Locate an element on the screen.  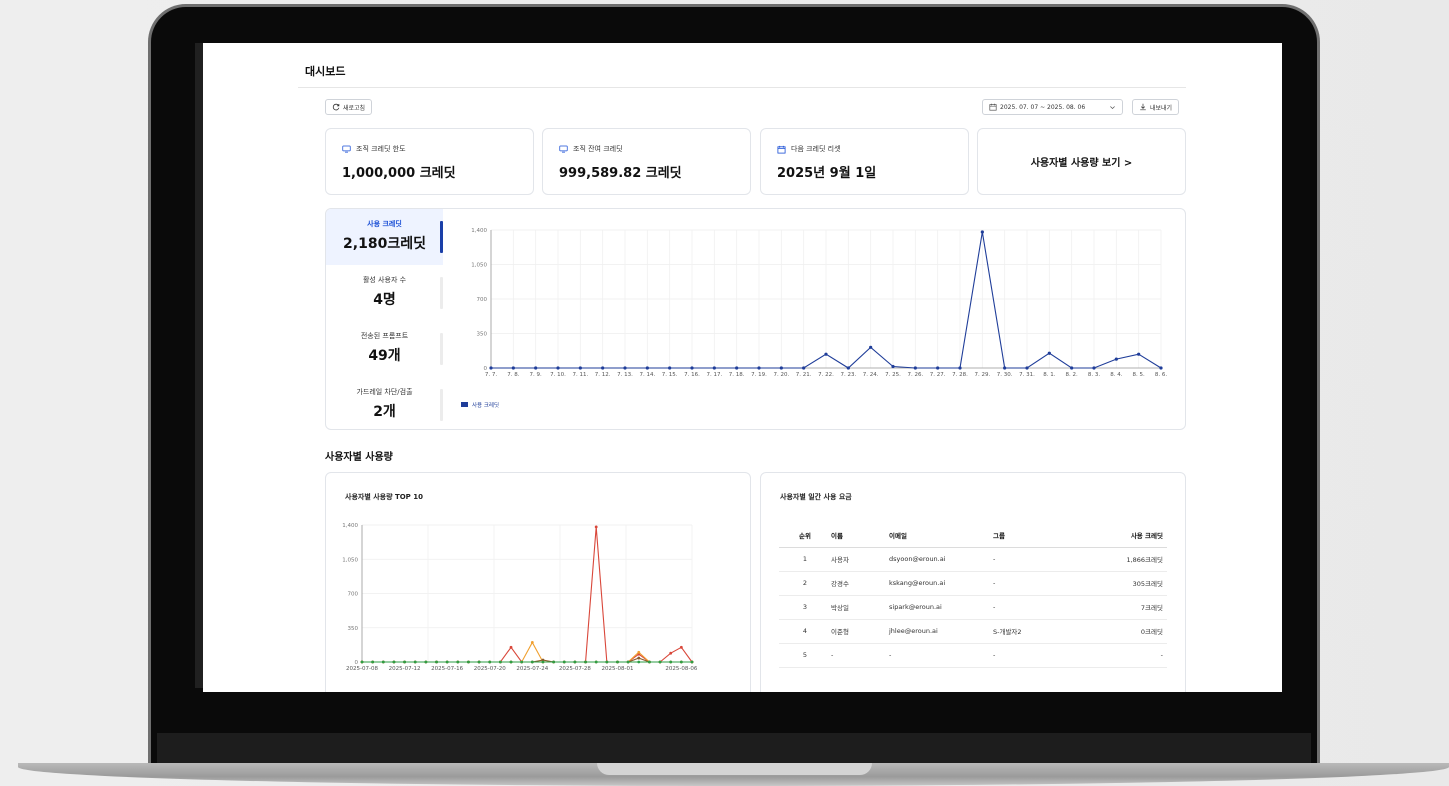
x-tick-label: 8. 4. is located at coordinates (1116, 375).